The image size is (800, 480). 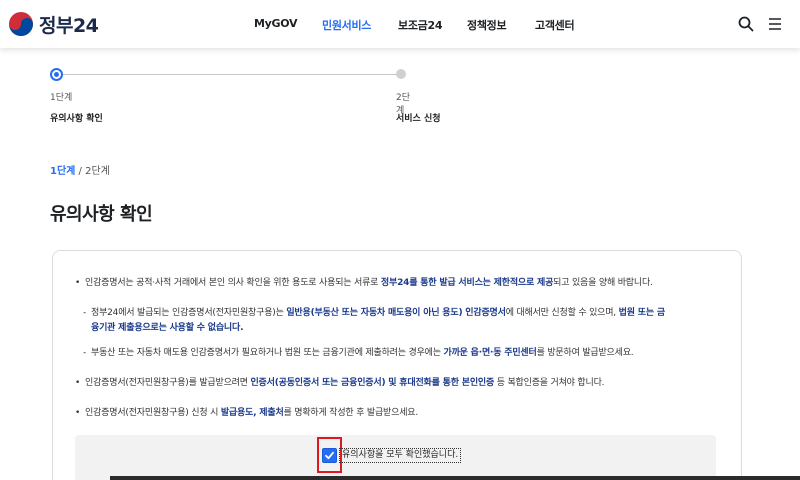 What do you see at coordinates (585, 353) in the screenshot?
I see `notice-text: 를 방문하여 발급받으세요.` at bounding box center [585, 353].